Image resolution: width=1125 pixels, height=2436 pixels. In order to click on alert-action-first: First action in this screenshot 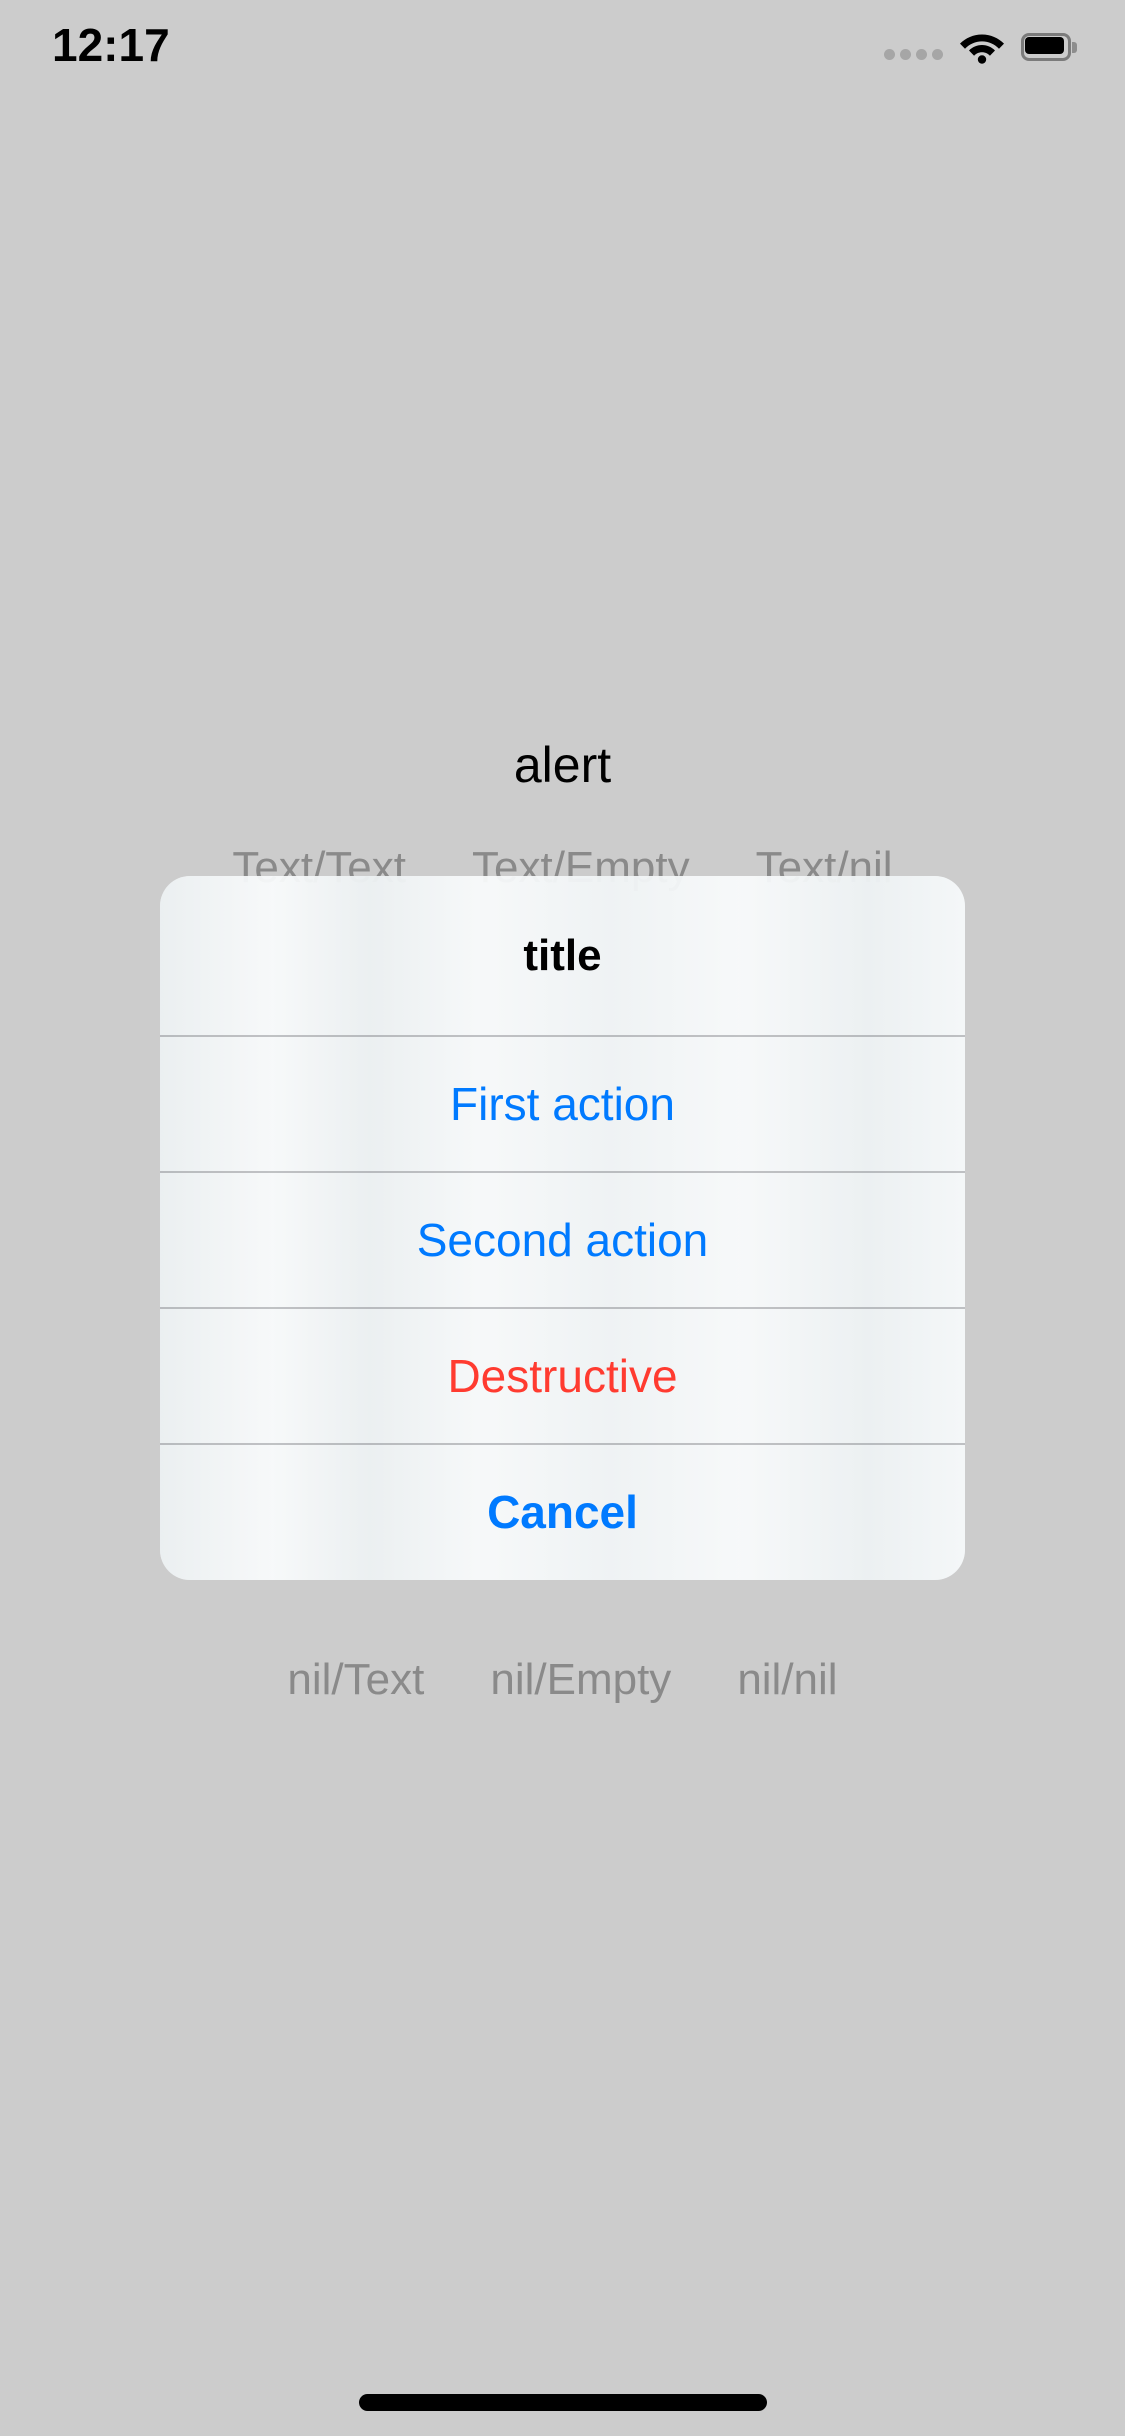, I will do `click(562, 1103)`.